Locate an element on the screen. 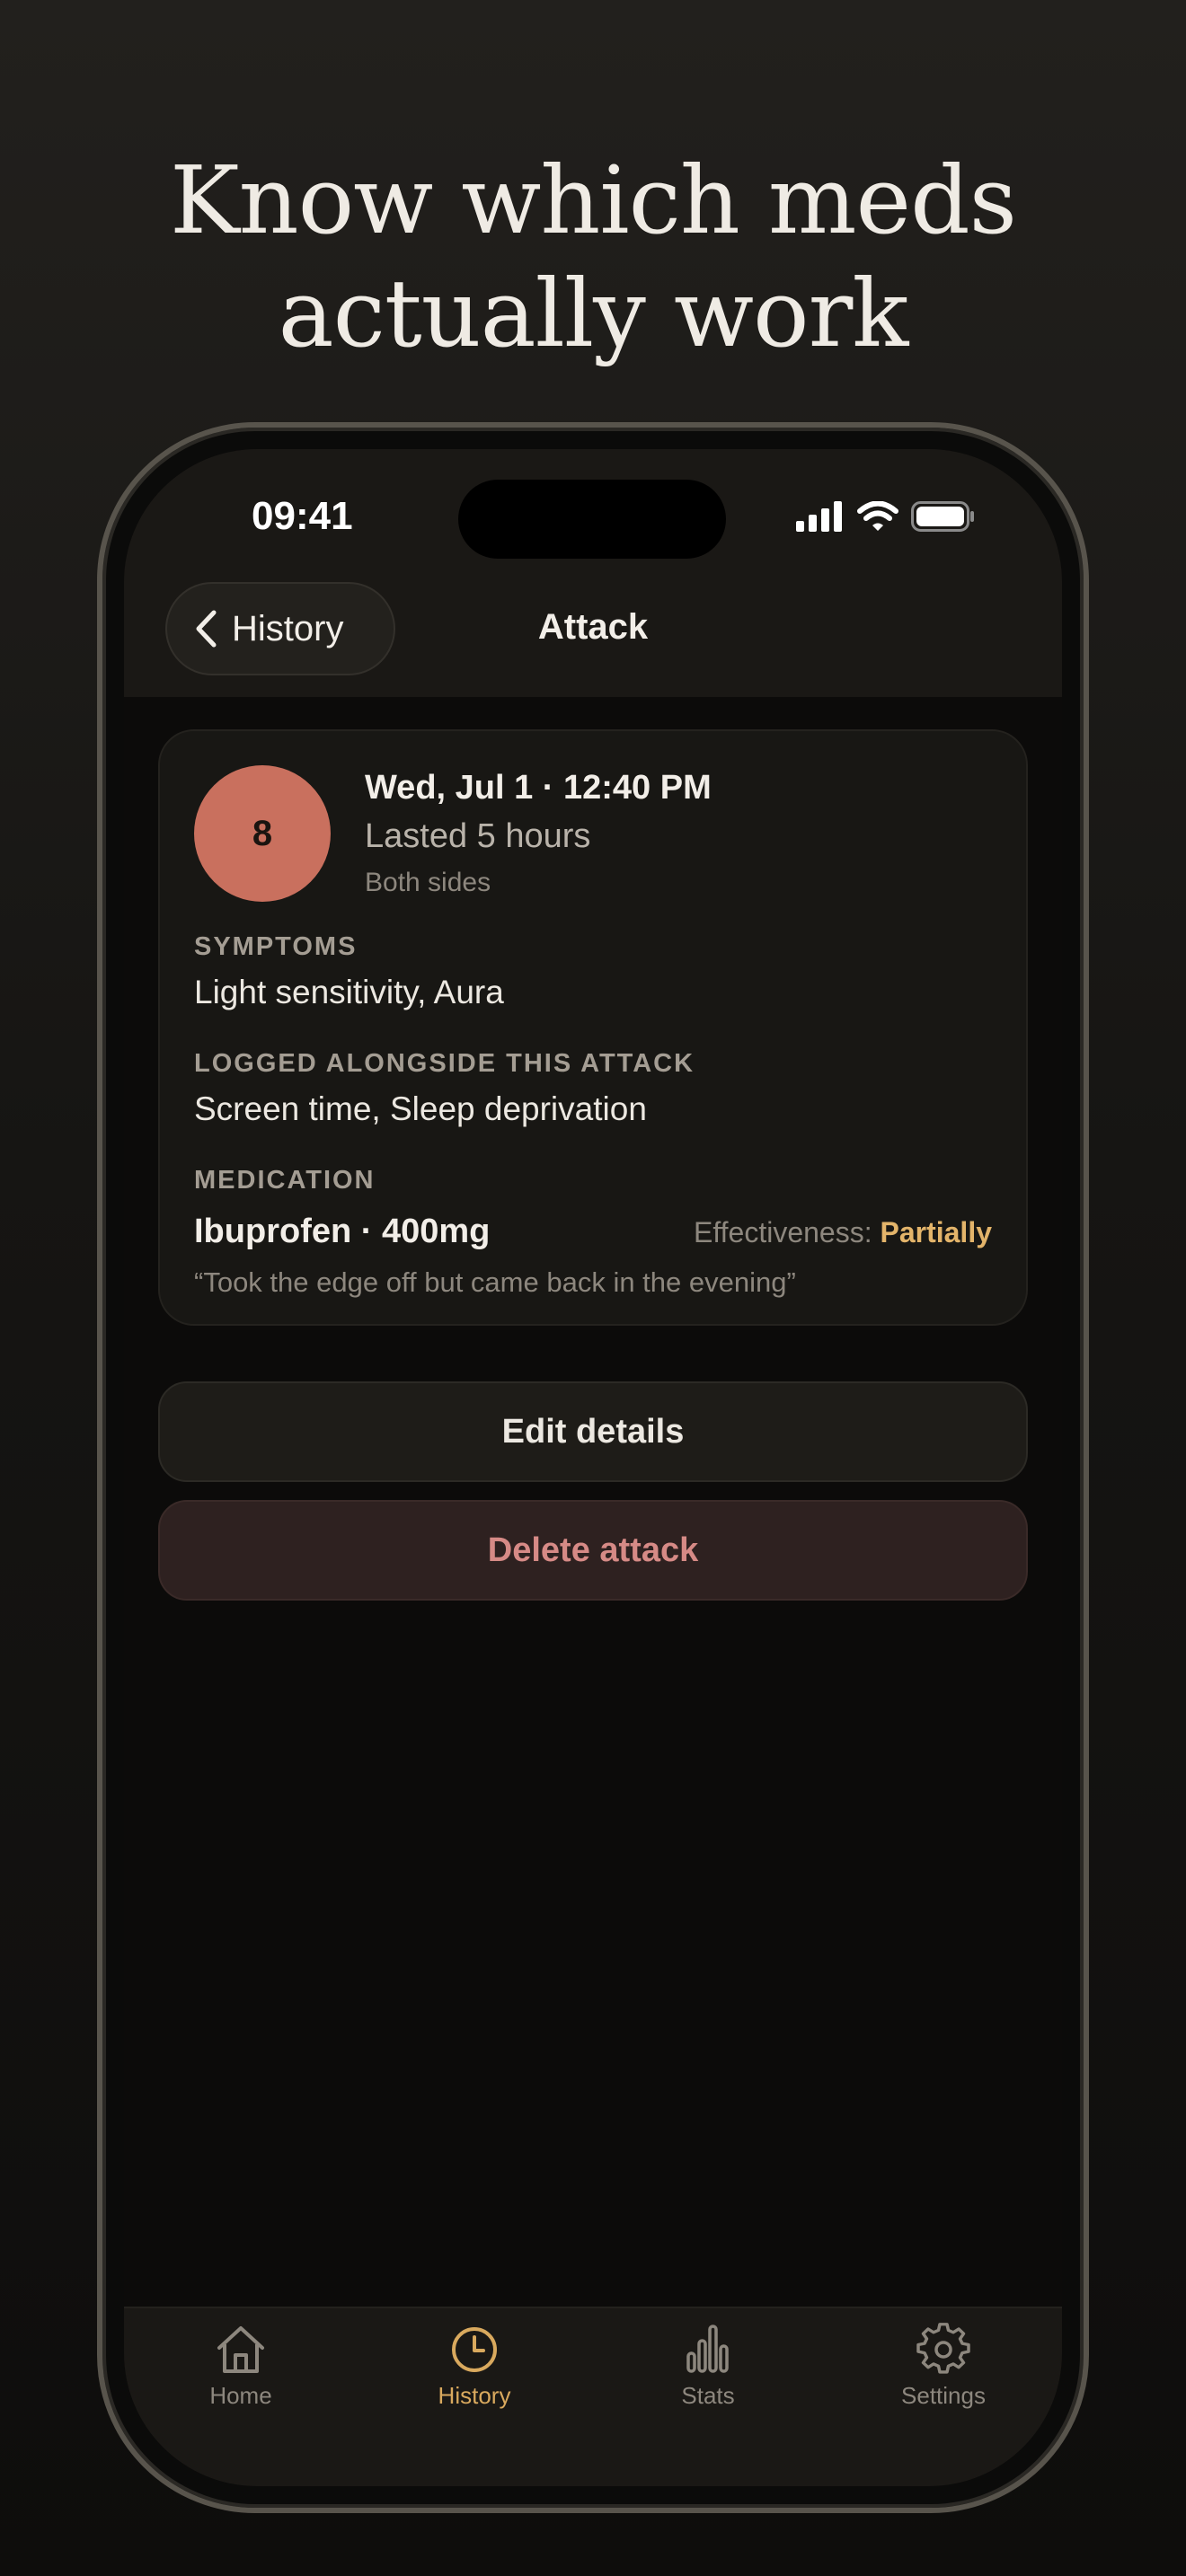 This screenshot has height=2576, width=1186. status-icons is located at coordinates (886, 516).